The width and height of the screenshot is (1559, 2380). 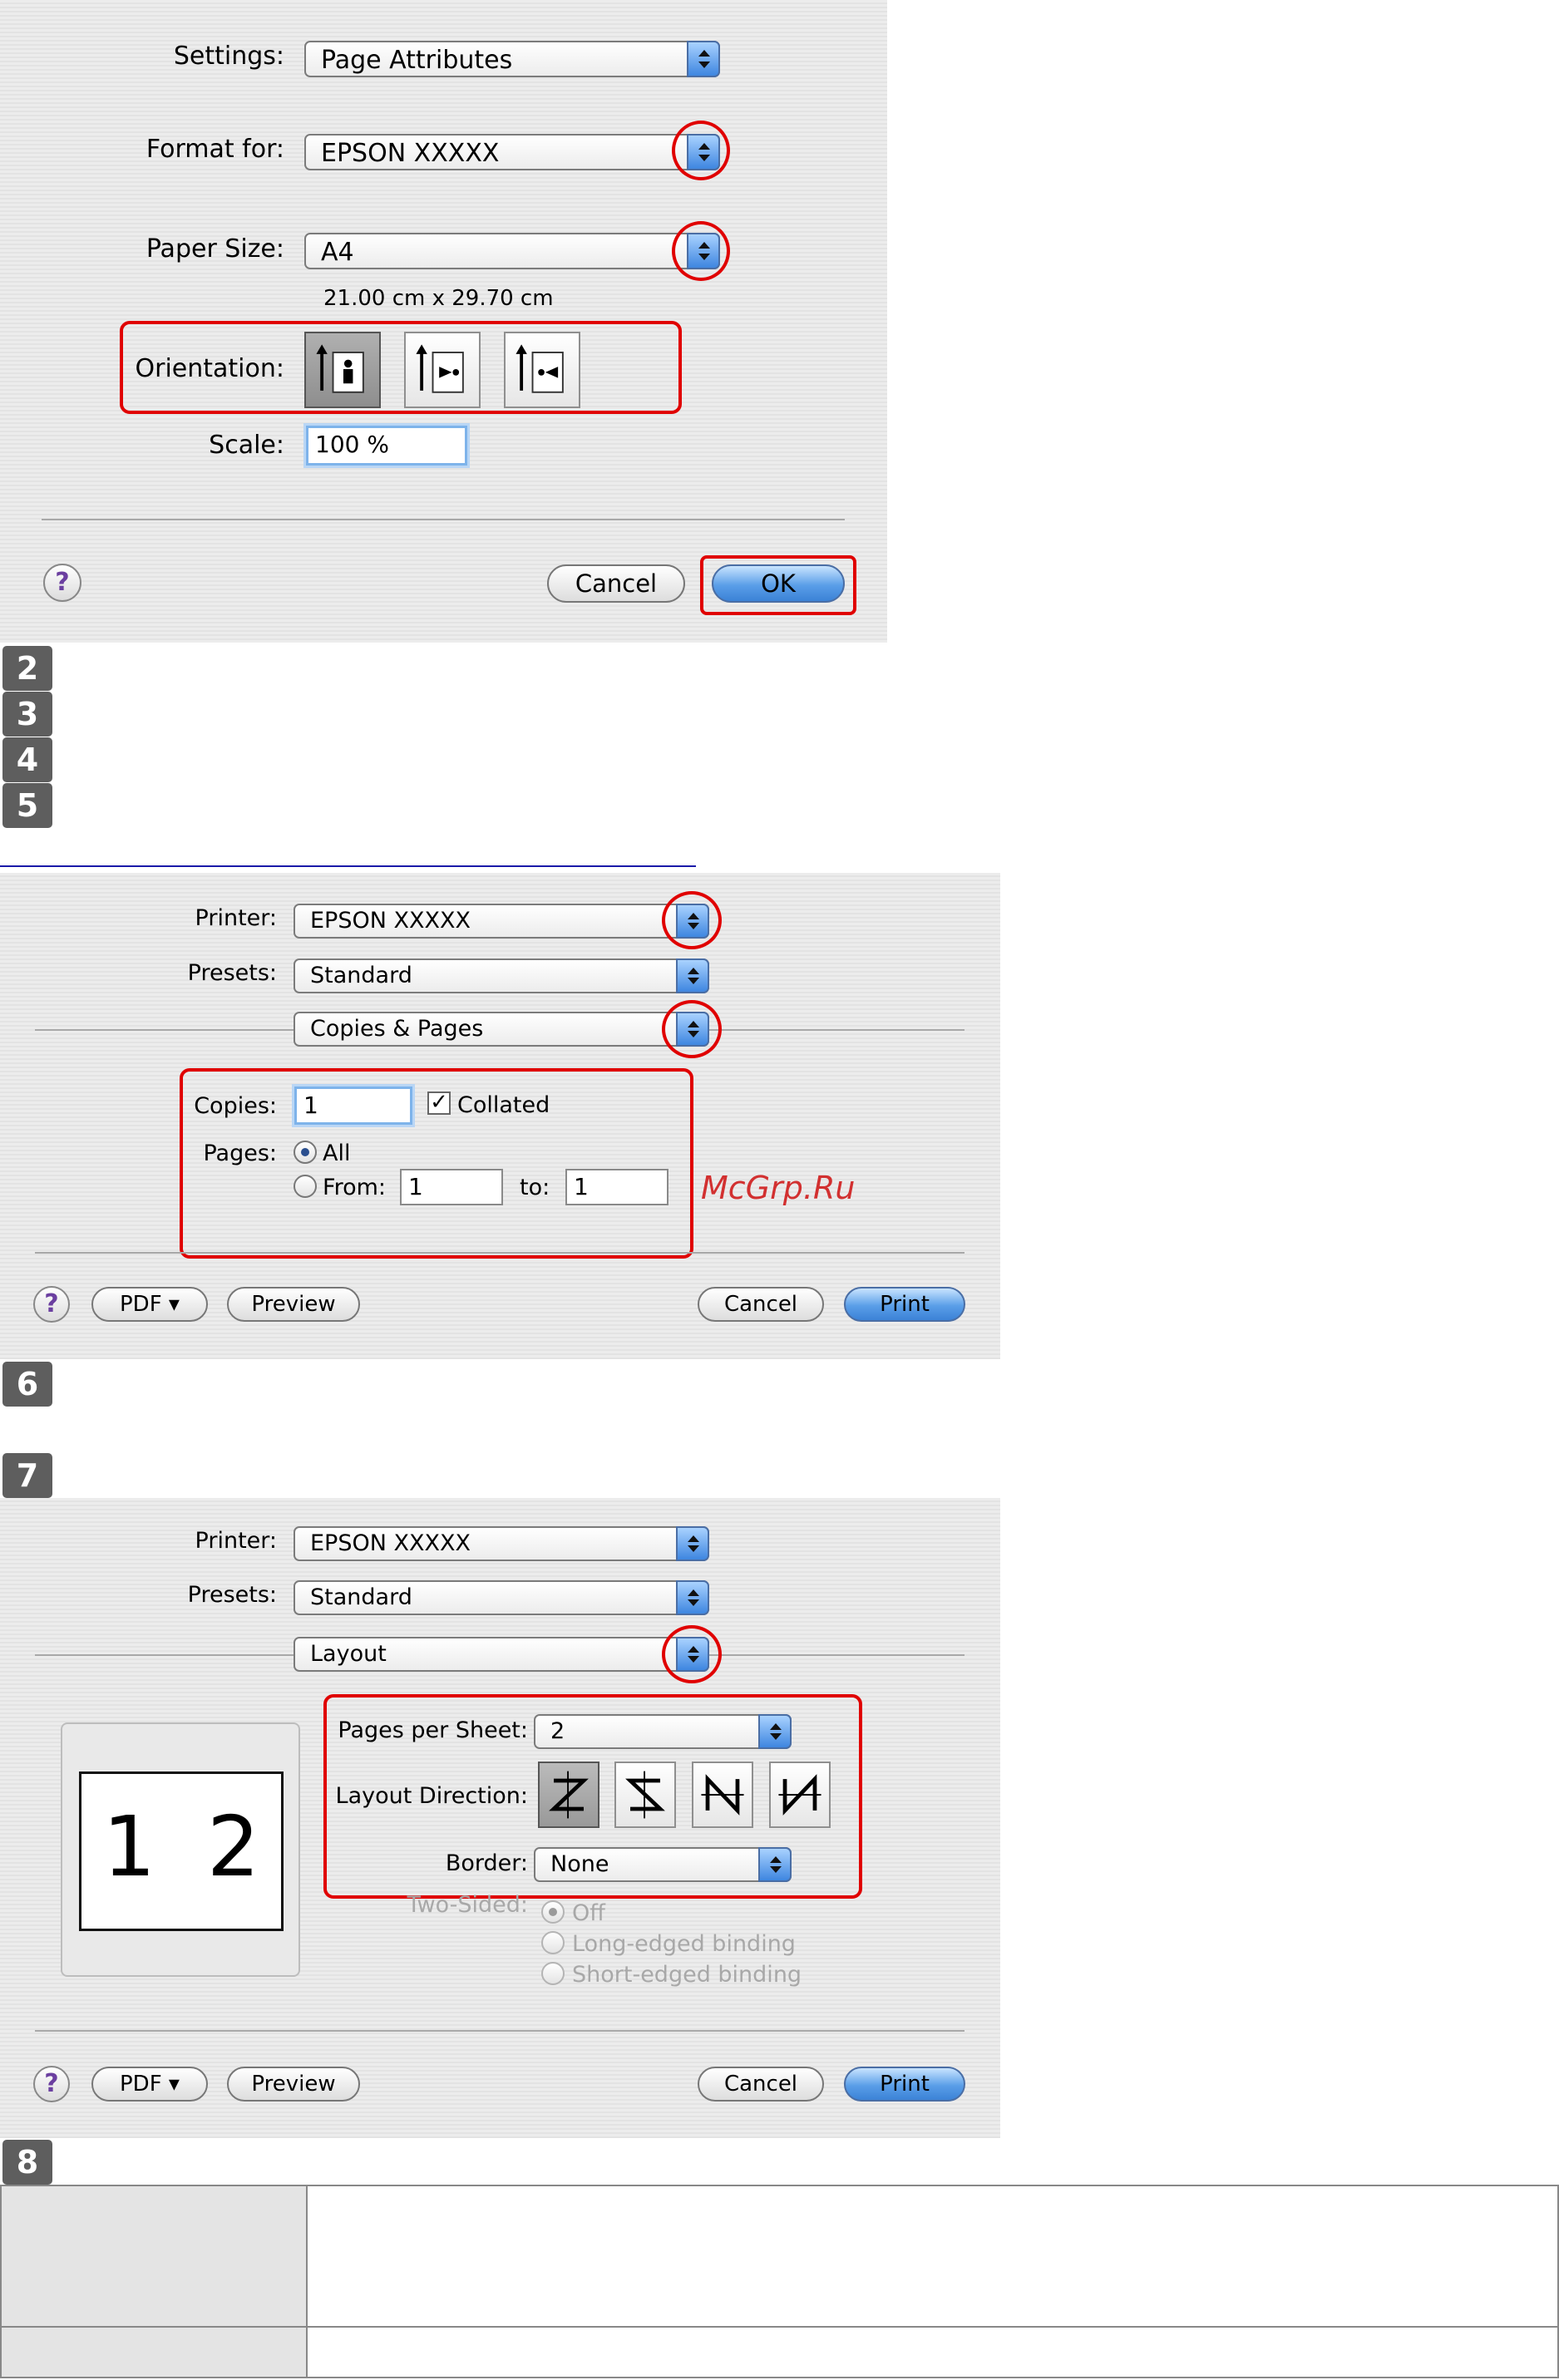 What do you see at coordinates (397, 1029) in the screenshot?
I see `panel-value: Copies & Pages` at bounding box center [397, 1029].